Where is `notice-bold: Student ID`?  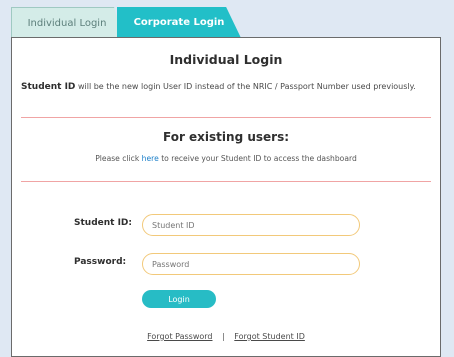 notice-bold: Student ID is located at coordinates (48, 87).